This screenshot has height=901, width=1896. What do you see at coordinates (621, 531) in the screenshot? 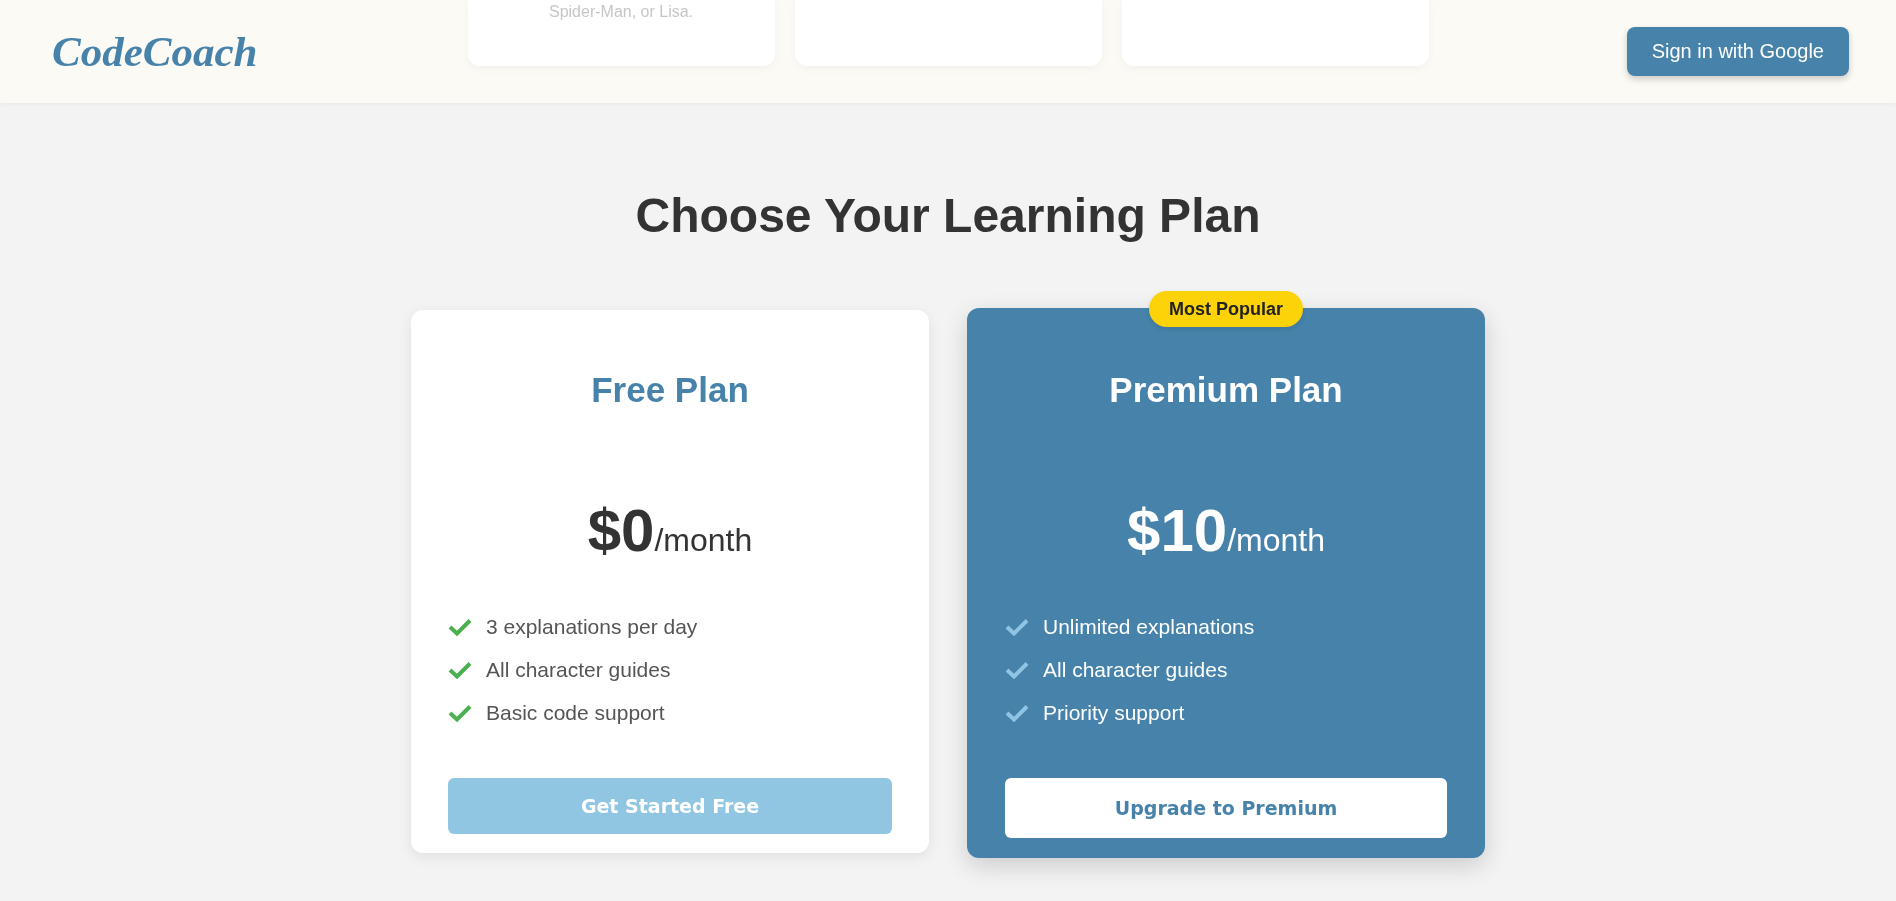
I see `price-amount: $0` at bounding box center [621, 531].